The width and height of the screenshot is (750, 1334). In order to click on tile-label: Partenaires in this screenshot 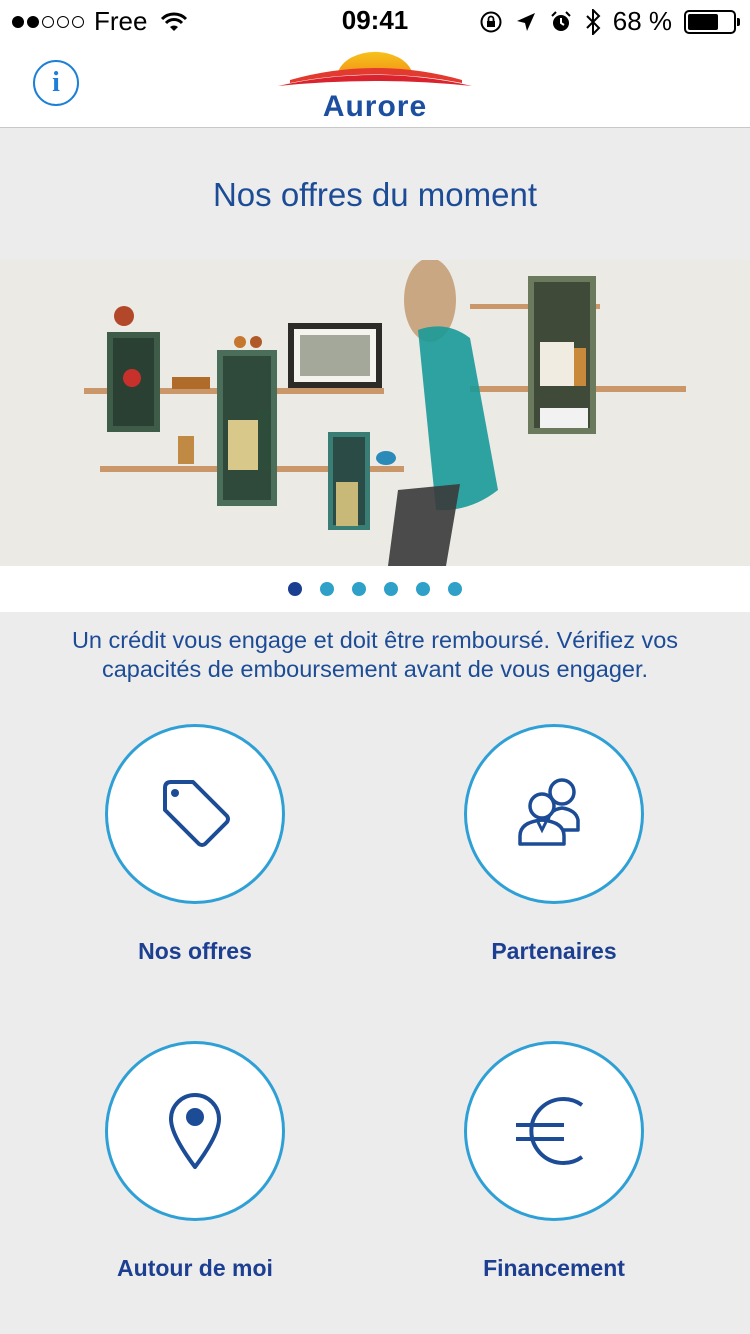, I will do `click(554, 951)`.